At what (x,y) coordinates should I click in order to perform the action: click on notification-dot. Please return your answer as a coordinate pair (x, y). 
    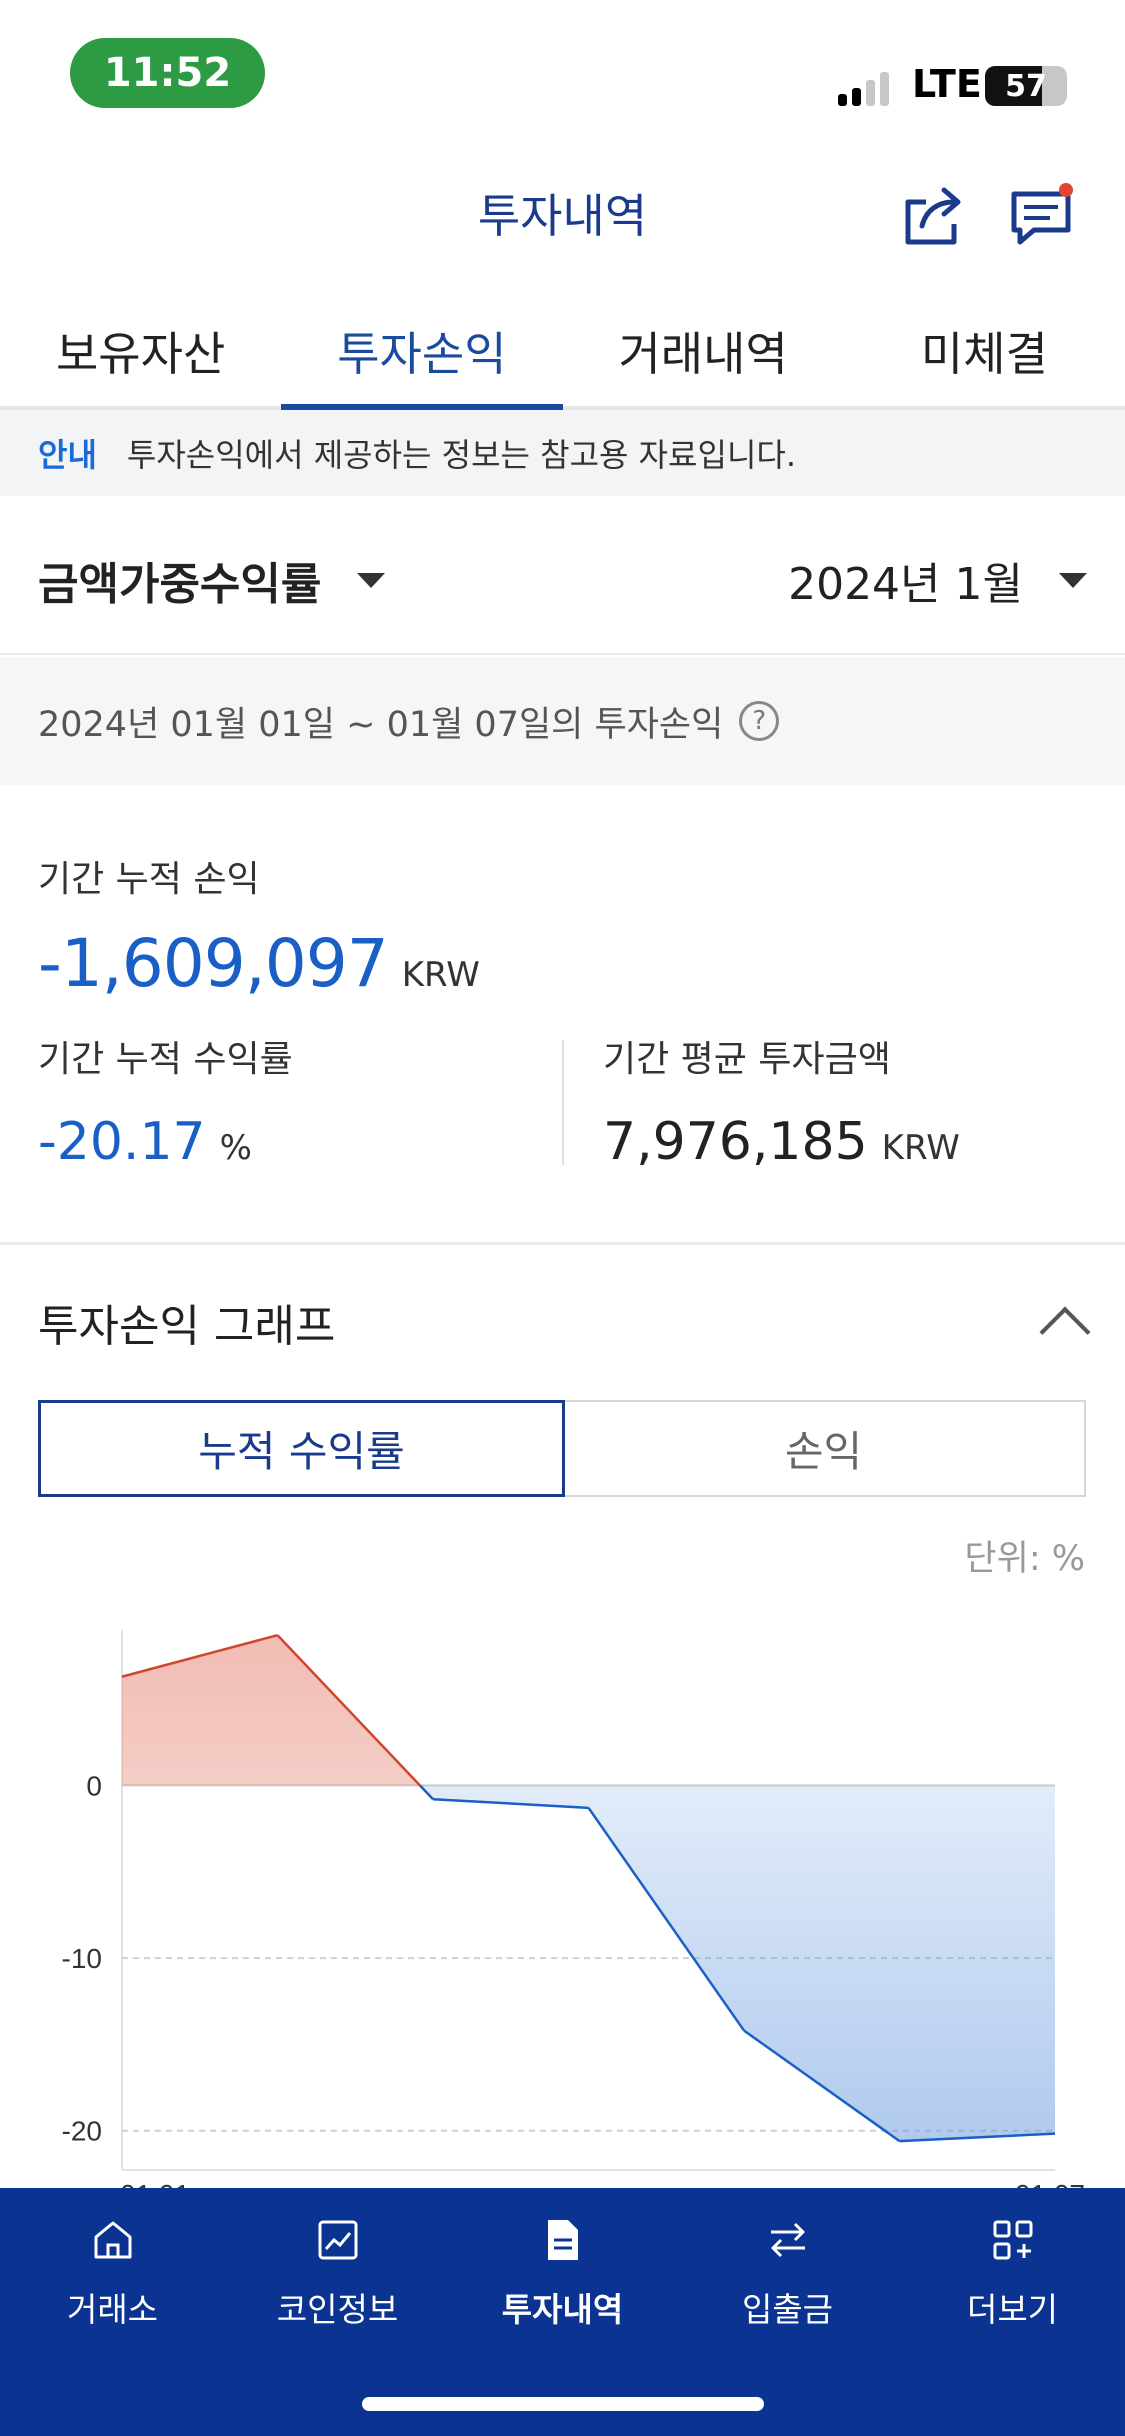
    Looking at the image, I should click on (1066, 190).